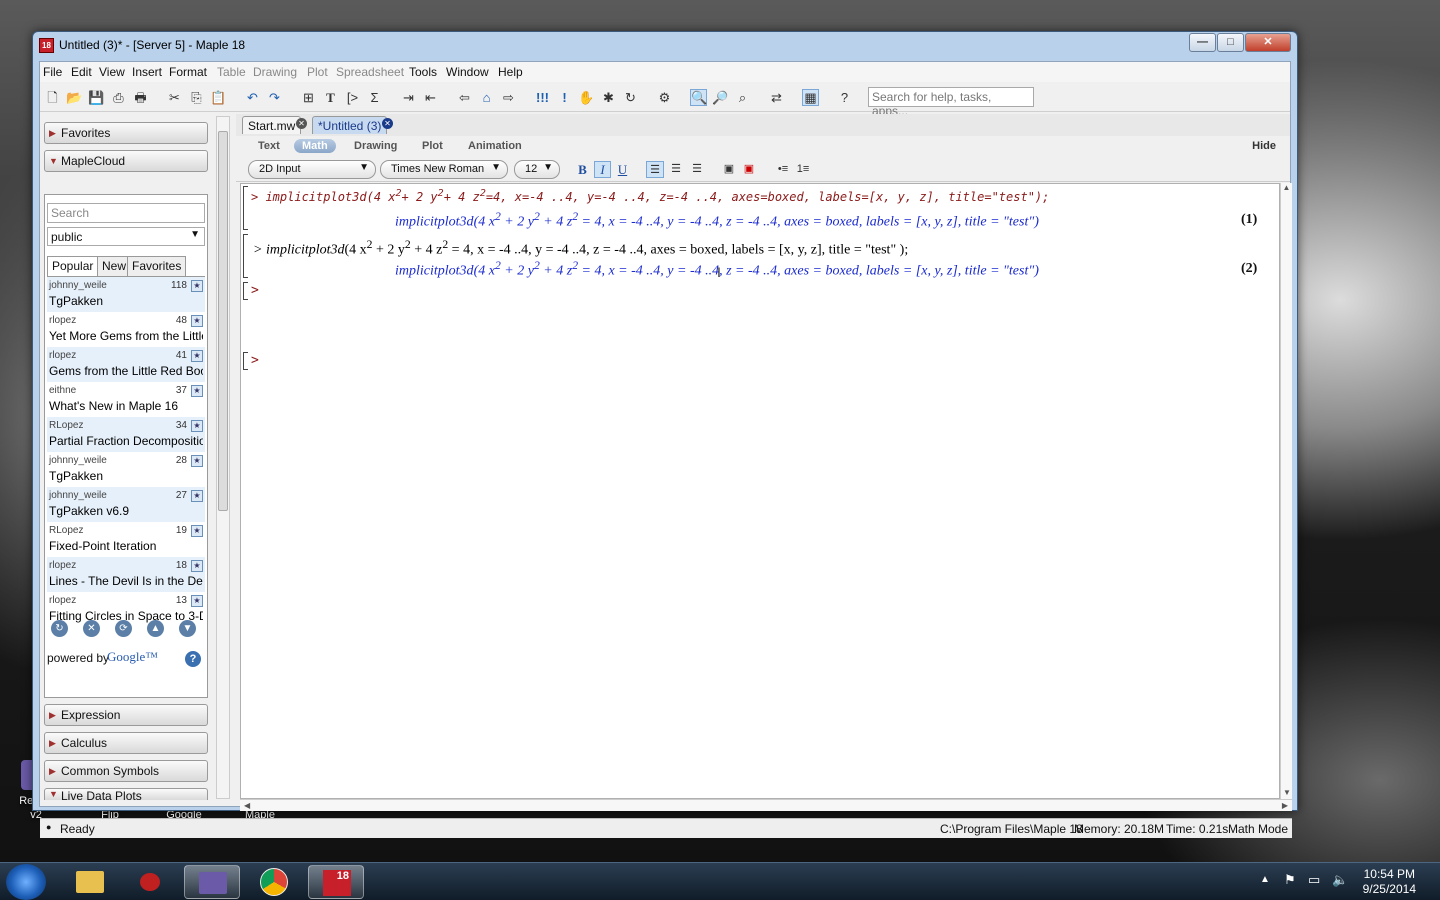 This screenshot has height=900, width=1440. What do you see at coordinates (126, 399) in the screenshot?
I see `list-item: eithne 37 ★ What's New in Maple 16` at bounding box center [126, 399].